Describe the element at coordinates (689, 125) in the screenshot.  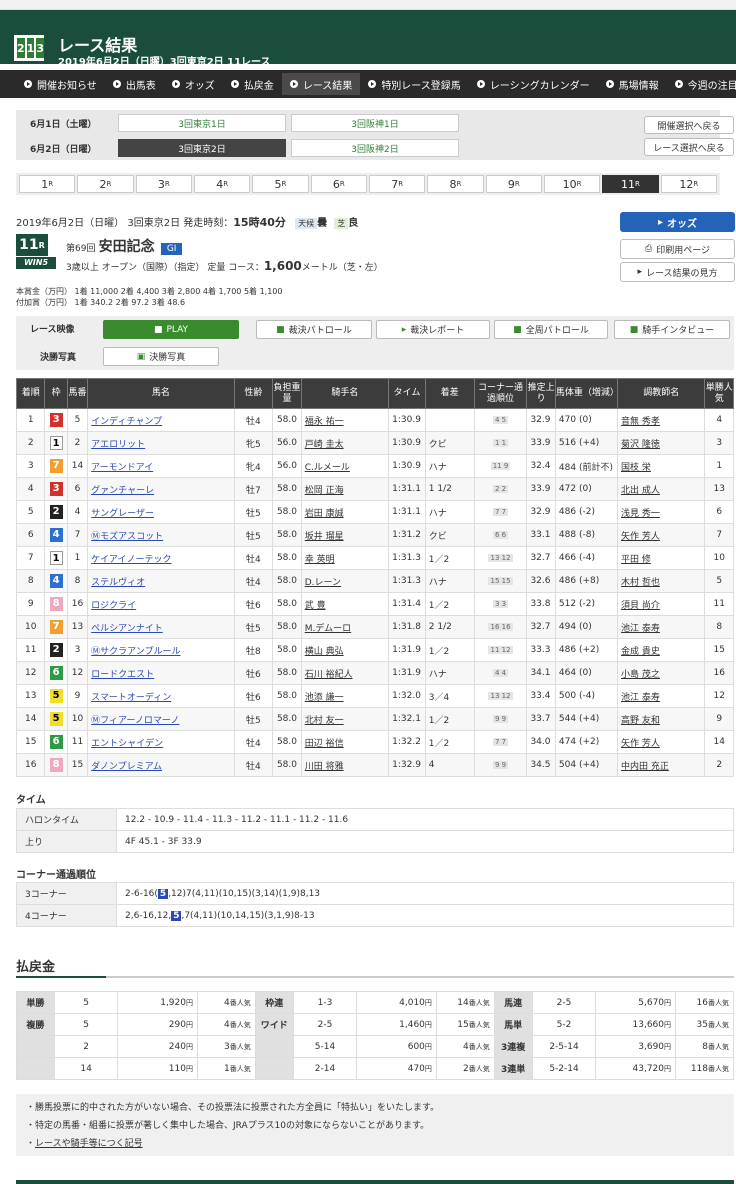
I see `back-to-meeting-button: 開催選択へ戻る` at that location.